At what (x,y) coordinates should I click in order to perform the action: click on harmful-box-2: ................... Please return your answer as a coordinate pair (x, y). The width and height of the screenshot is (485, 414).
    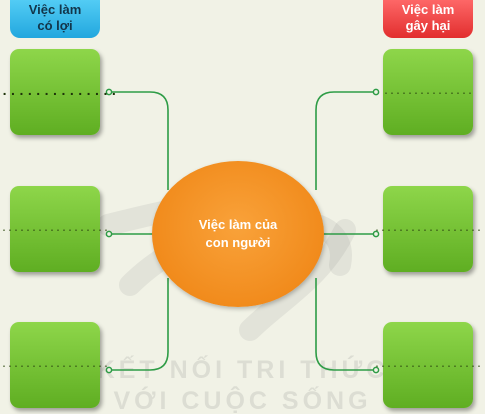
    Looking at the image, I should click on (428, 229).